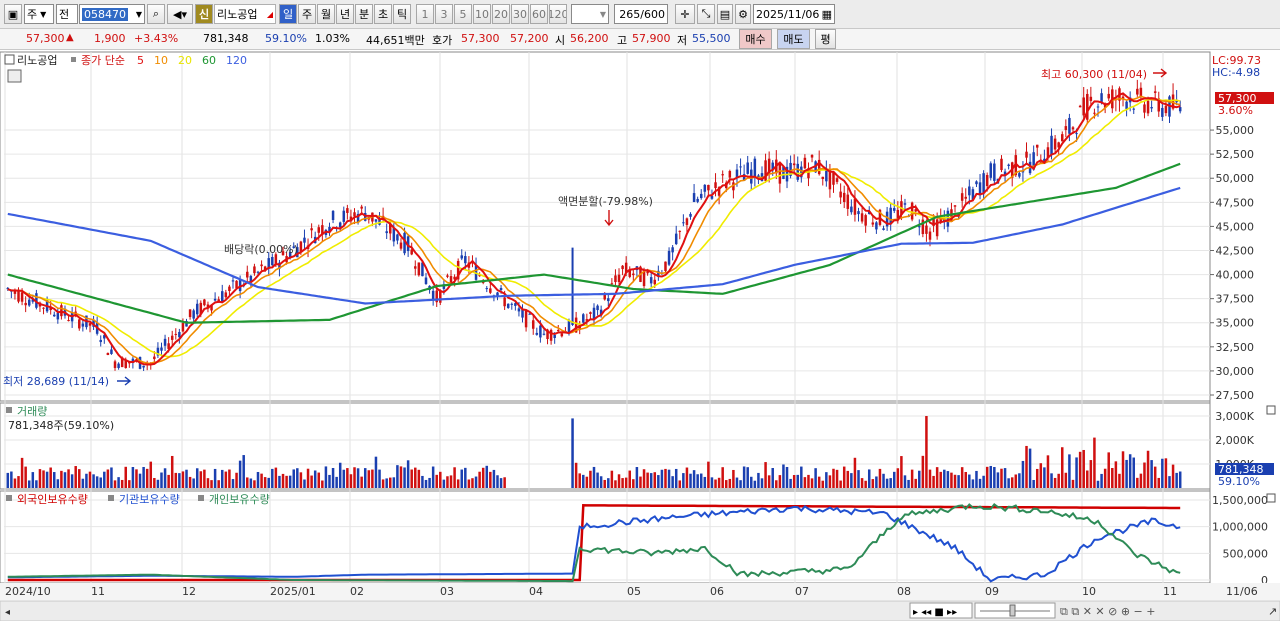  I want to click on tab-3: 년, so click(345, 14).